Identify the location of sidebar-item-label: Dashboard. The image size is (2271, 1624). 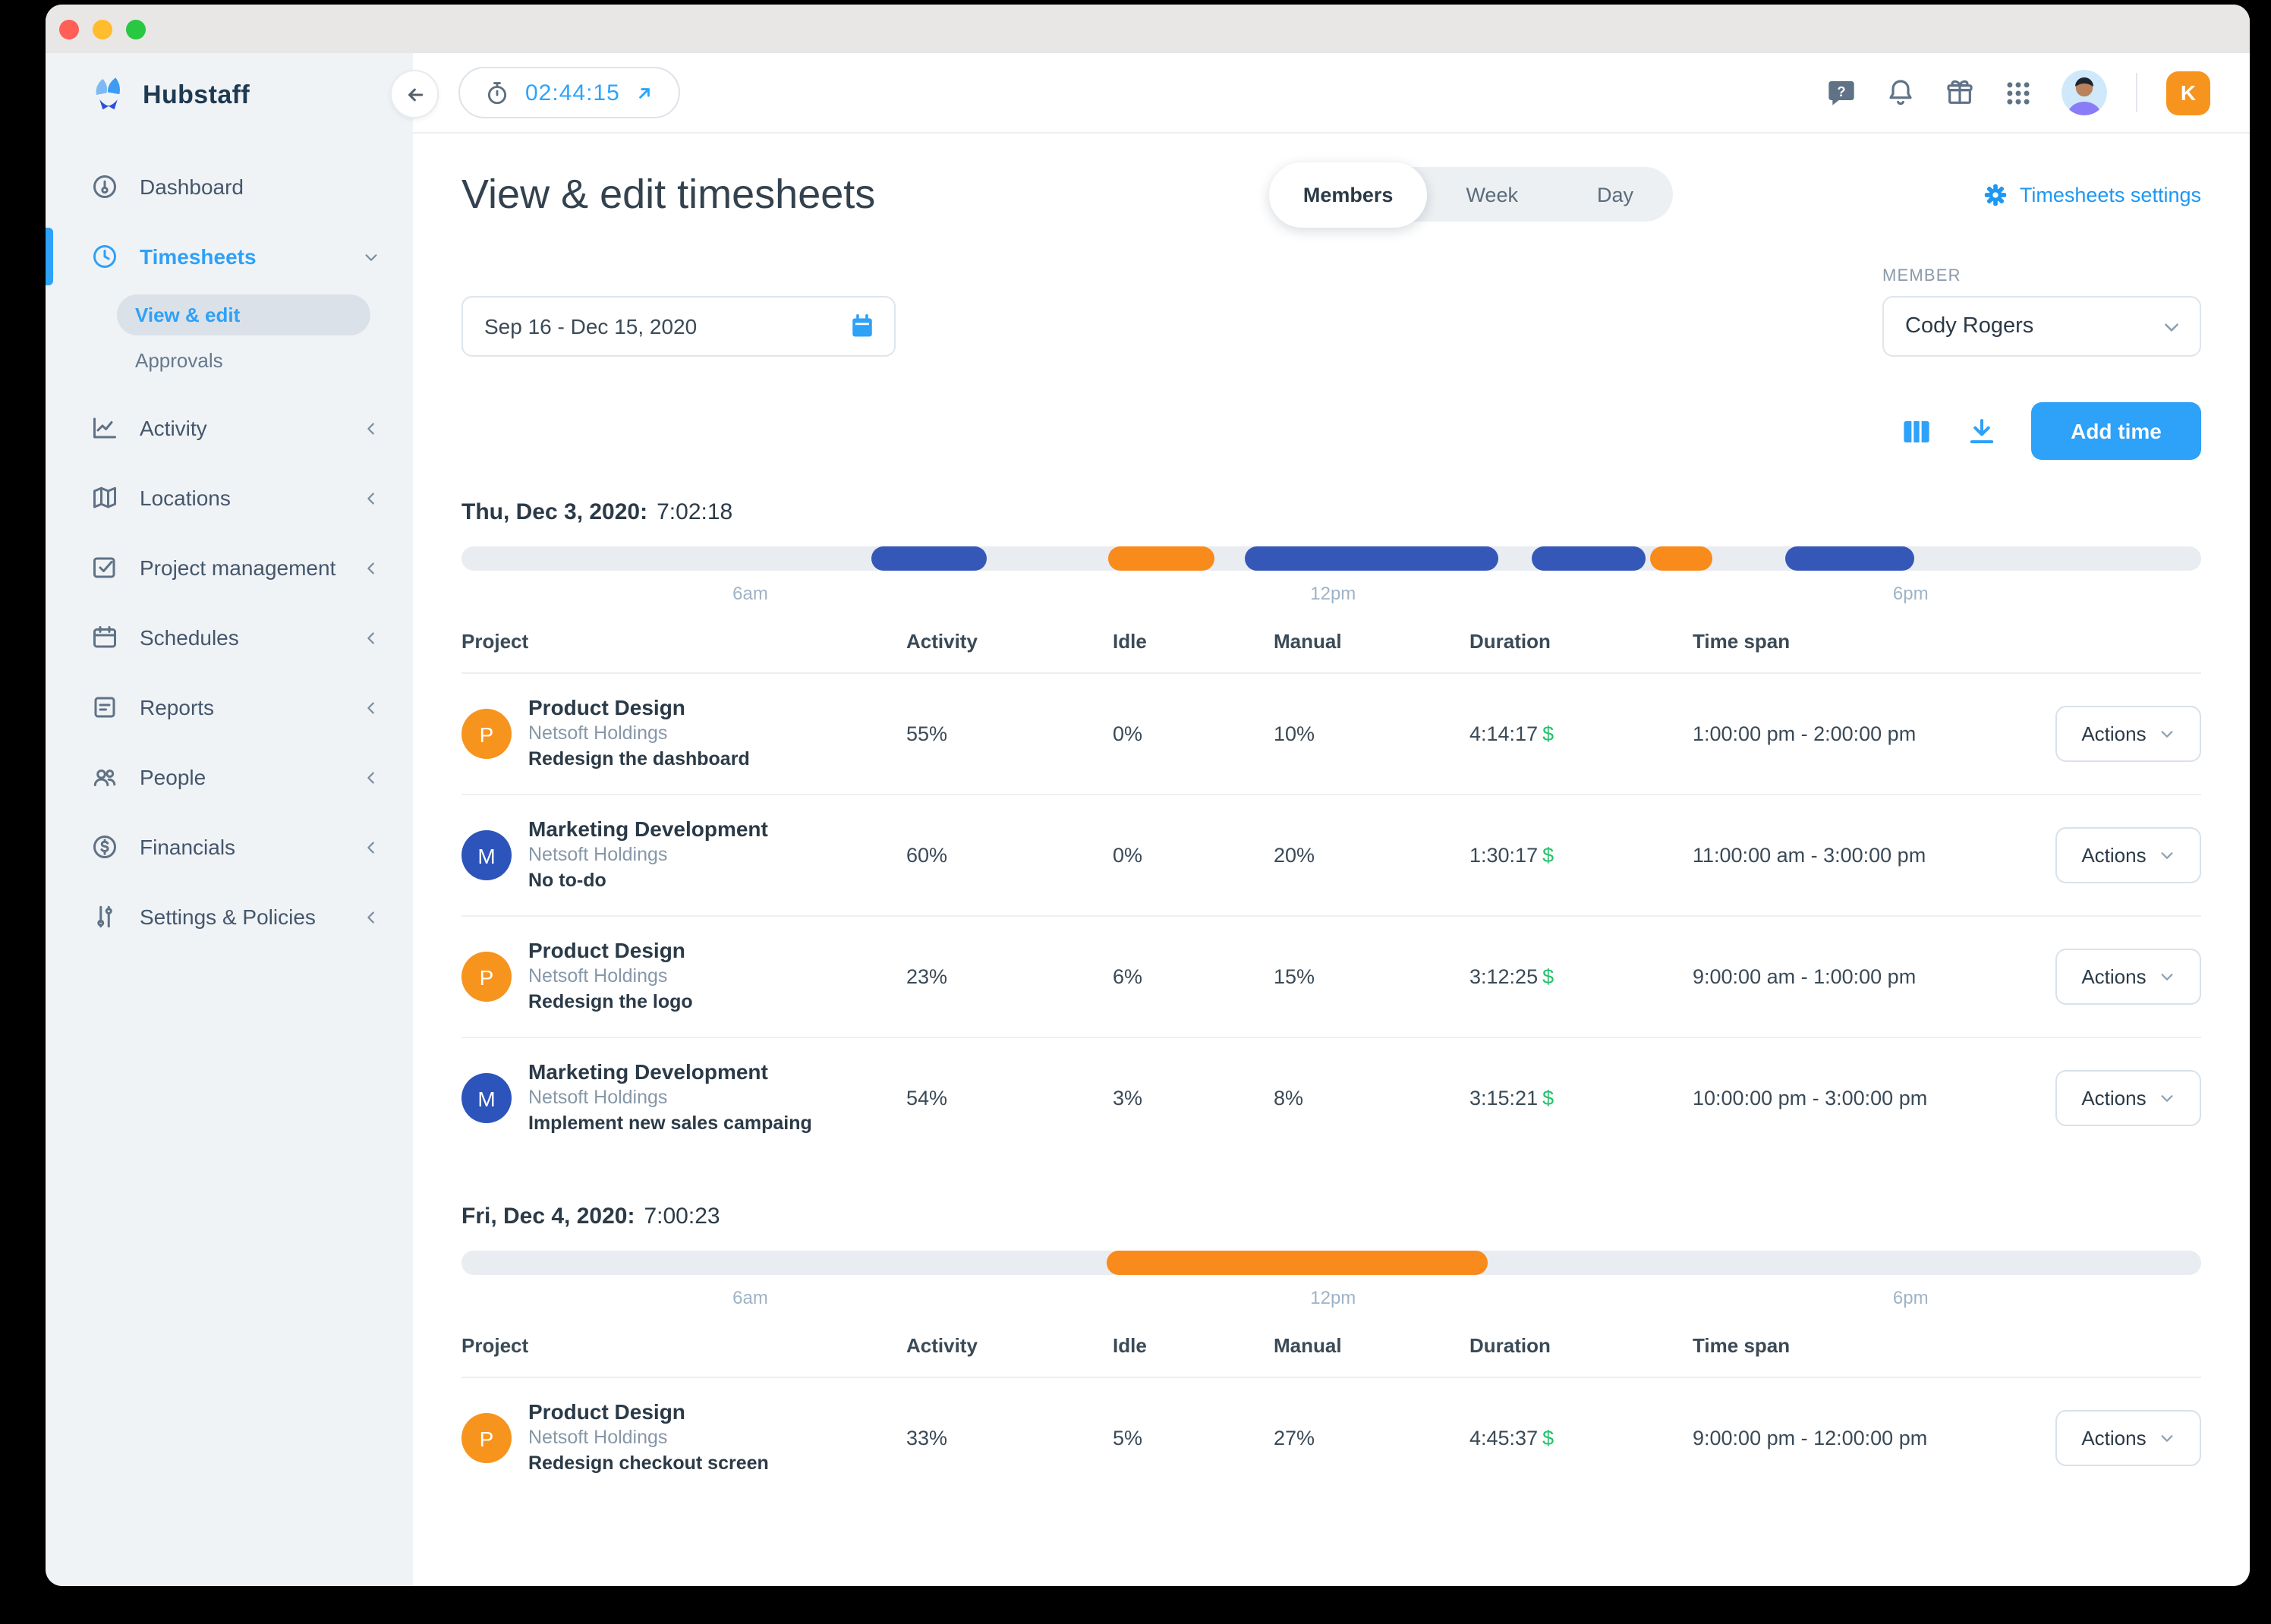
(192, 187).